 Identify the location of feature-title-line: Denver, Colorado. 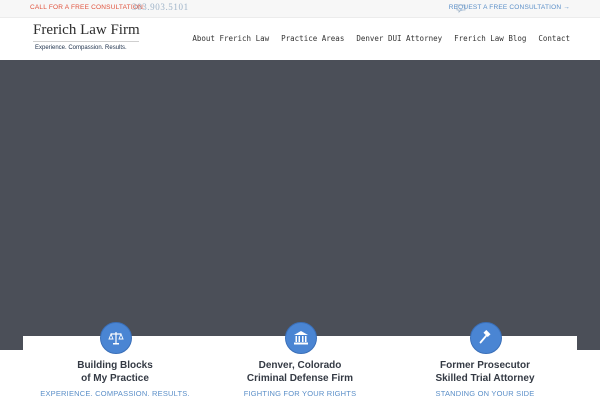
(300, 365).